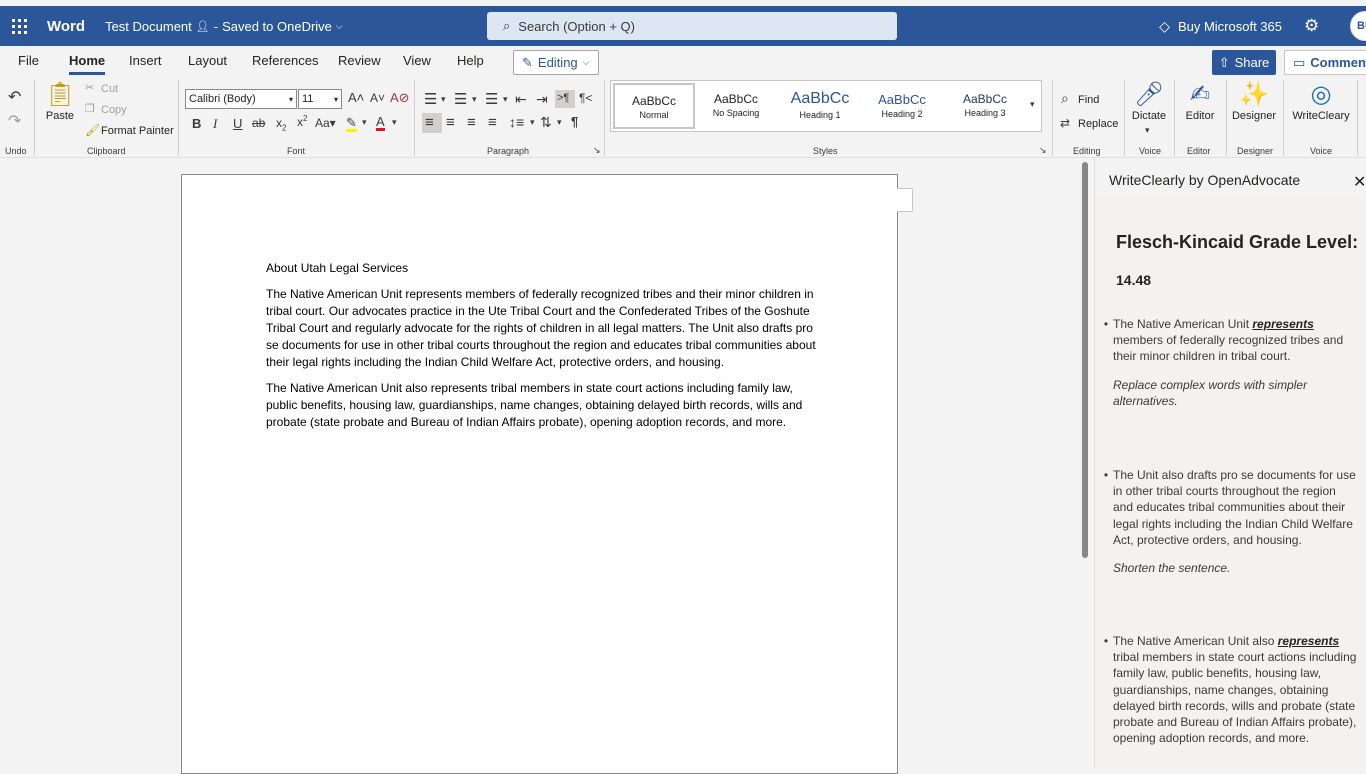  Describe the element at coordinates (109, 89) in the screenshot. I see `cut-button: Cut` at that location.